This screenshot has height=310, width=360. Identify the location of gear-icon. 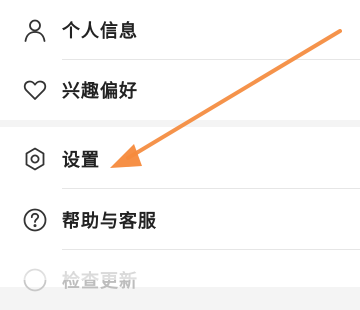
(35, 159).